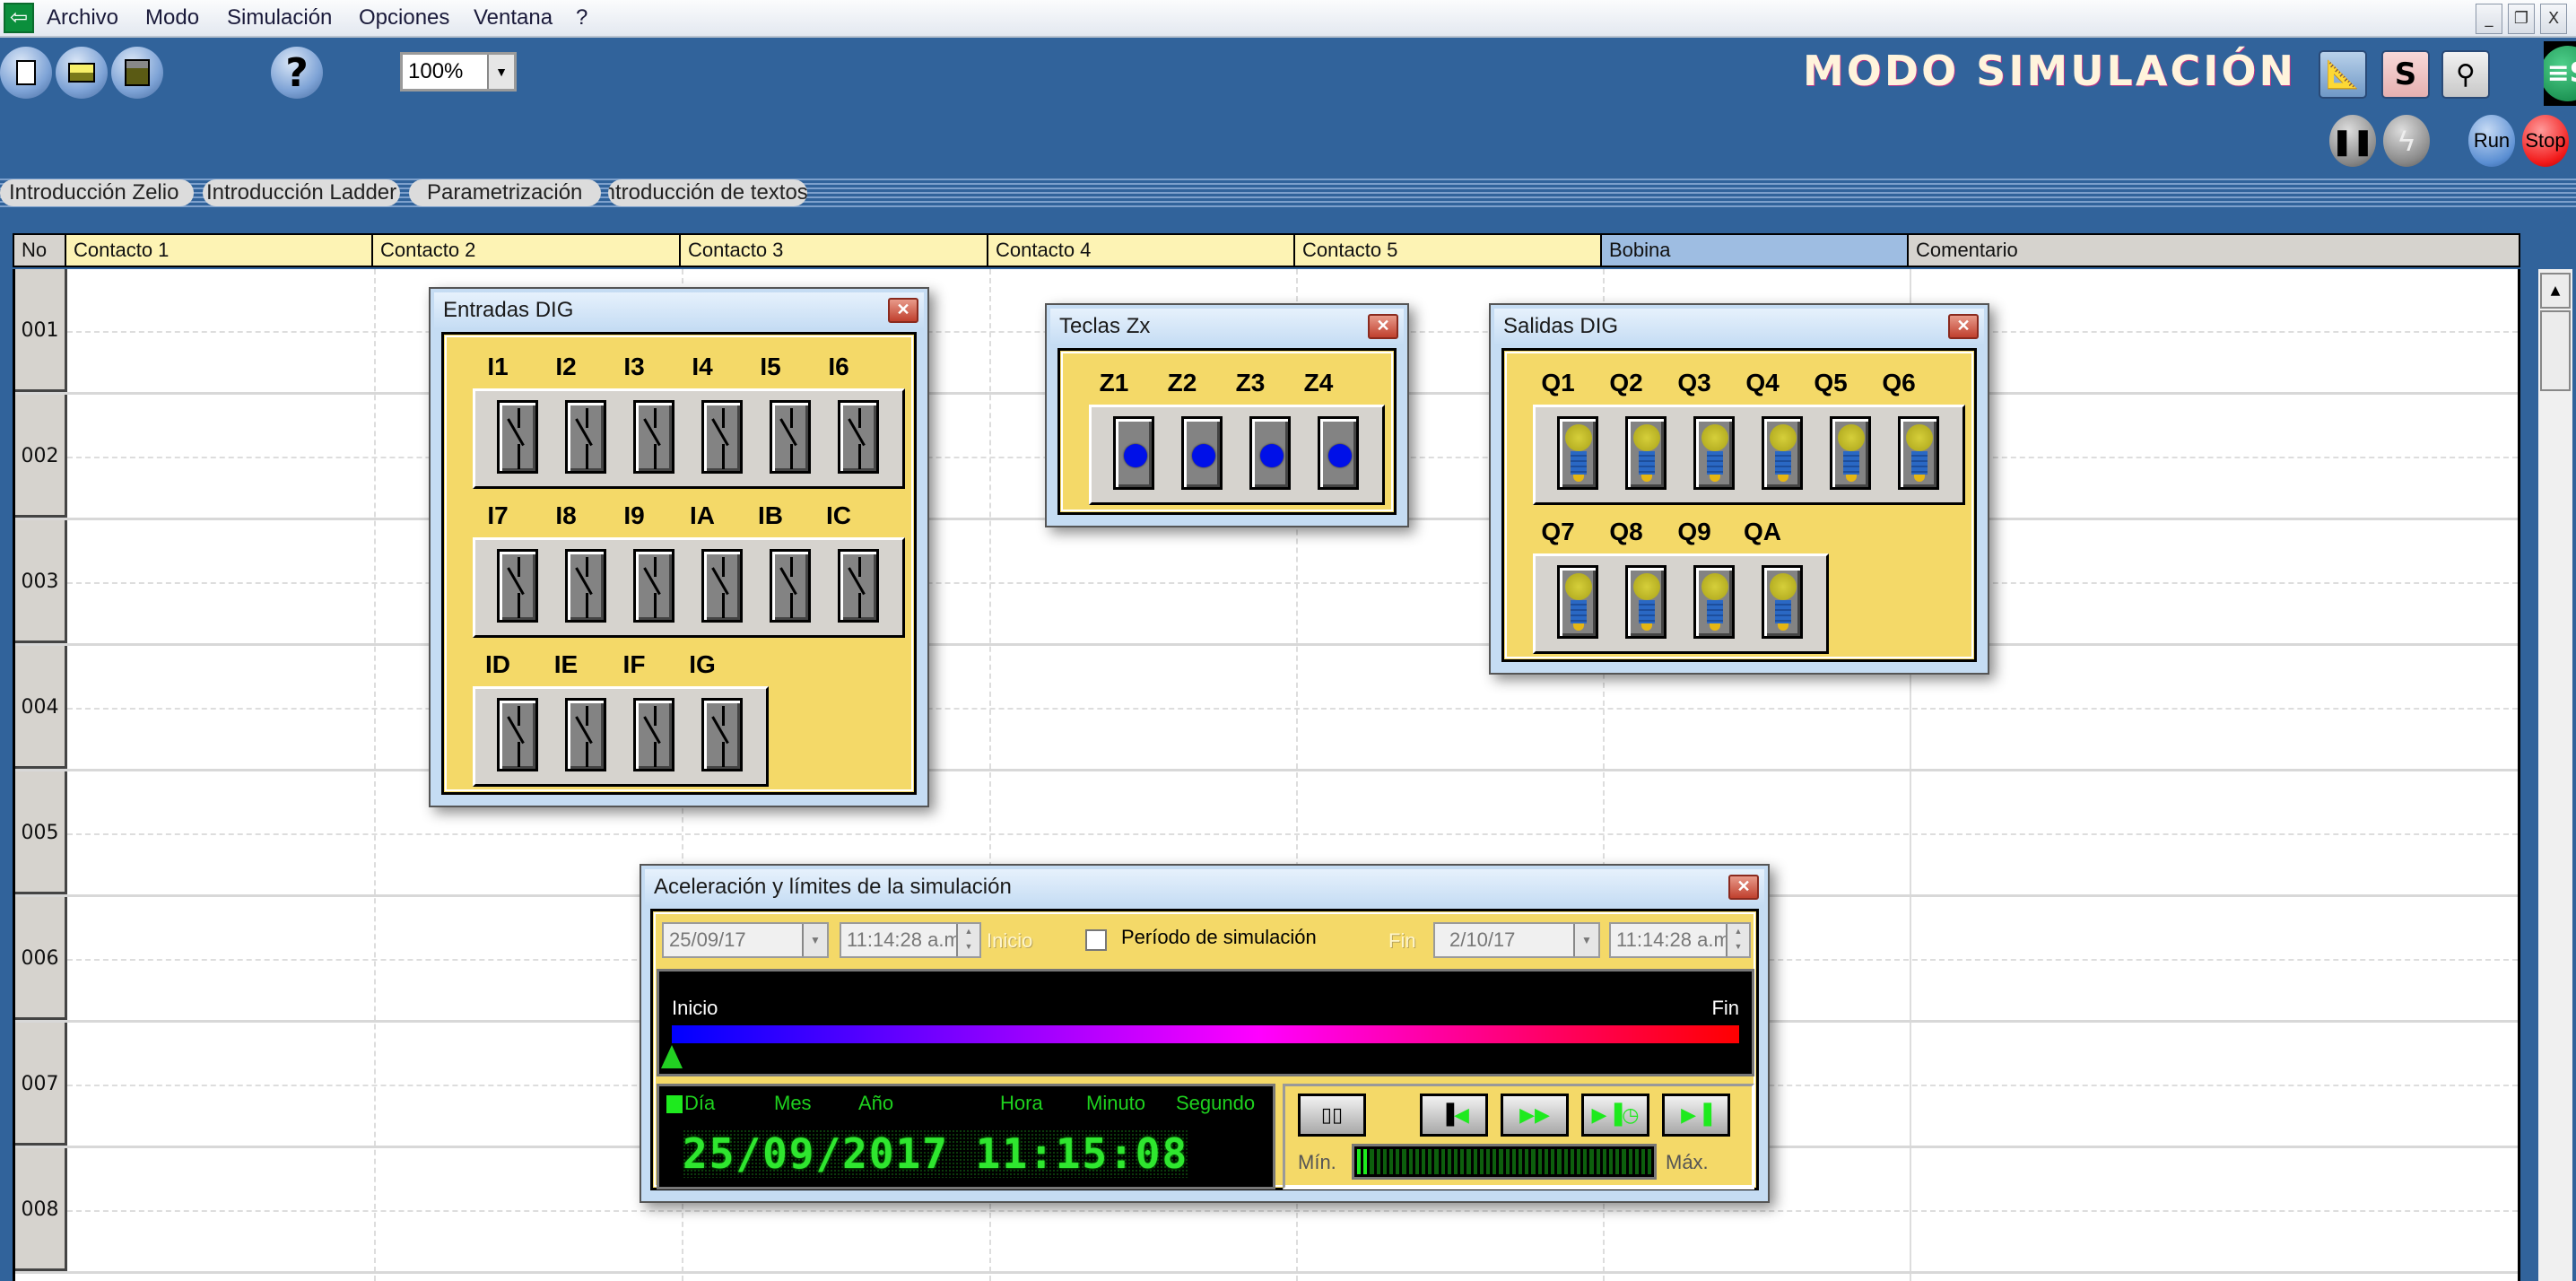 The width and height of the screenshot is (2576, 1281). What do you see at coordinates (858, 586) in the screenshot?
I see `input-switch-IC` at bounding box center [858, 586].